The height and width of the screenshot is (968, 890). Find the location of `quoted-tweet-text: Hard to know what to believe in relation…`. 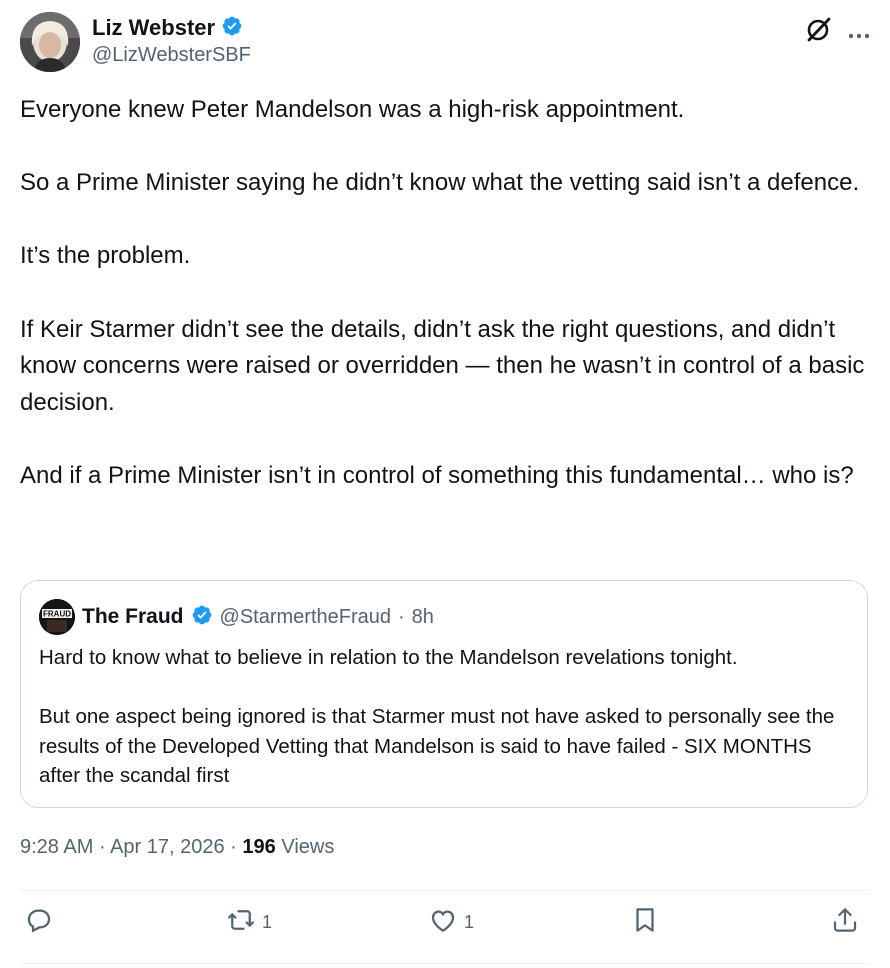

quoted-tweet-text: Hard to know what to believe in relation… is located at coordinates (444, 717).